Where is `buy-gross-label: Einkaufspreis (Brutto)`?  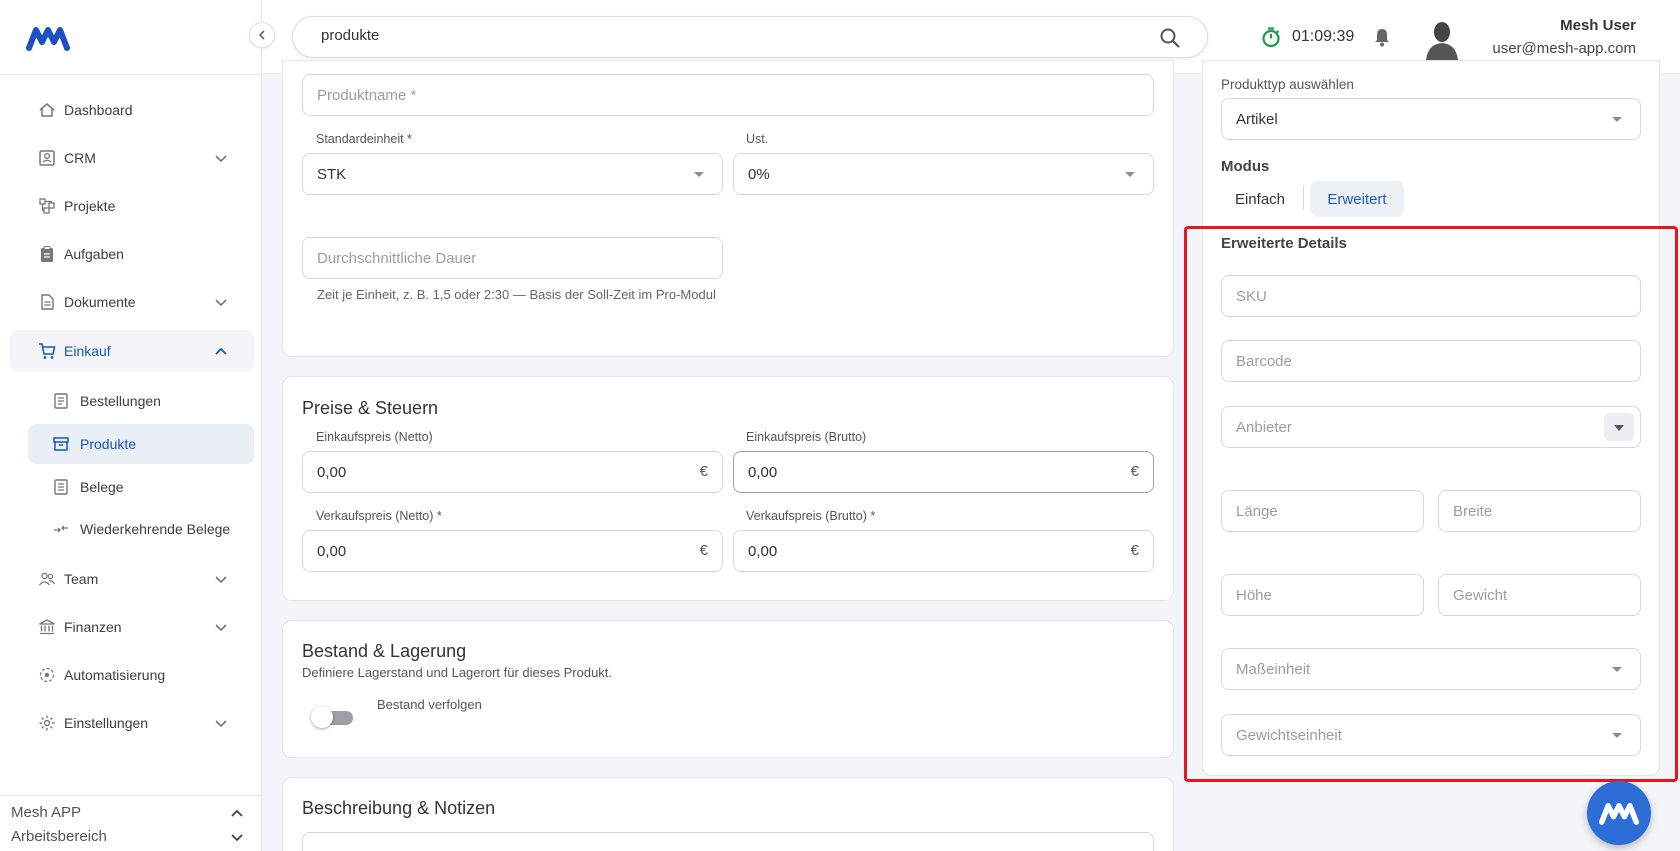
buy-gross-label: Einkaufspreis (Brutto) is located at coordinates (806, 437).